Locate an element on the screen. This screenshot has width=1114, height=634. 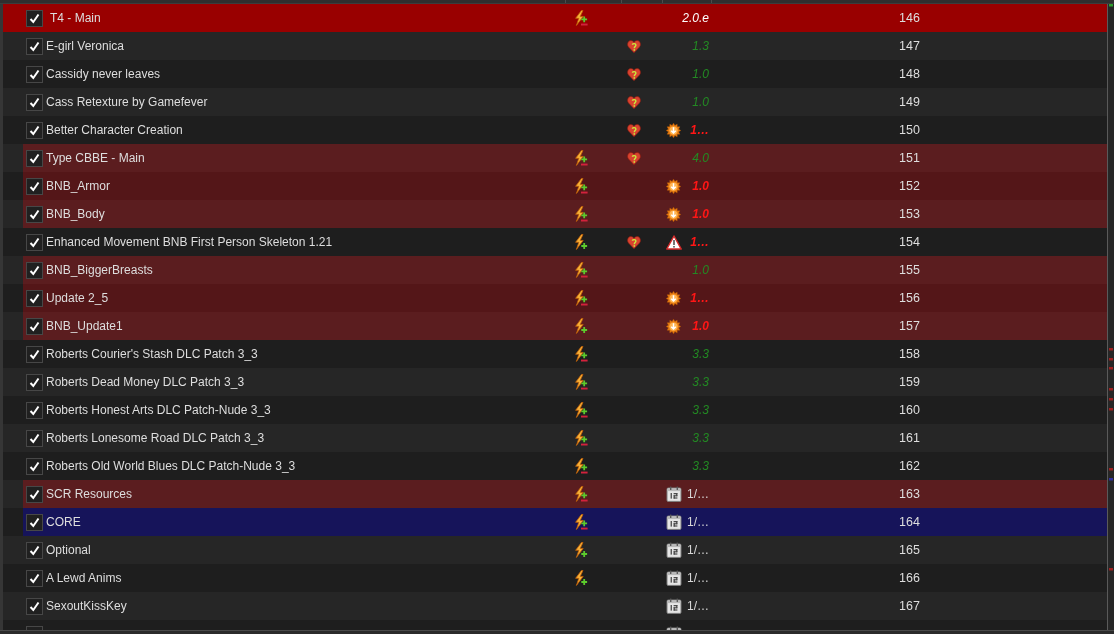
mod-row: Roberts Old World Blues DLC Patch-Nude 3_3 3.3 162 is located at coordinates (555, 466).